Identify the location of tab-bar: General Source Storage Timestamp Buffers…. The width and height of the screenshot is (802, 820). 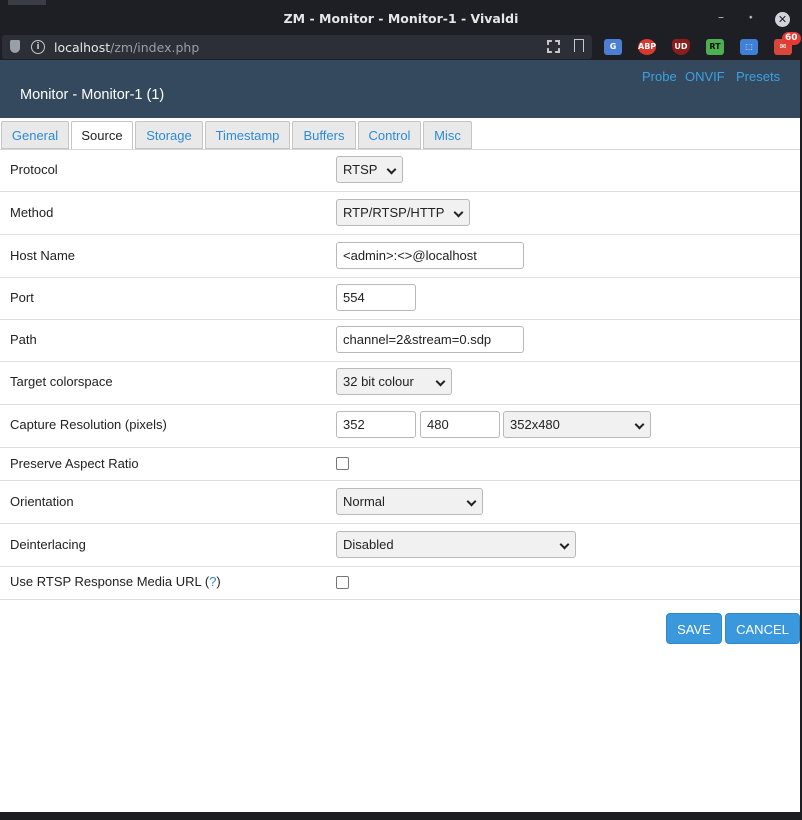
(400, 136).